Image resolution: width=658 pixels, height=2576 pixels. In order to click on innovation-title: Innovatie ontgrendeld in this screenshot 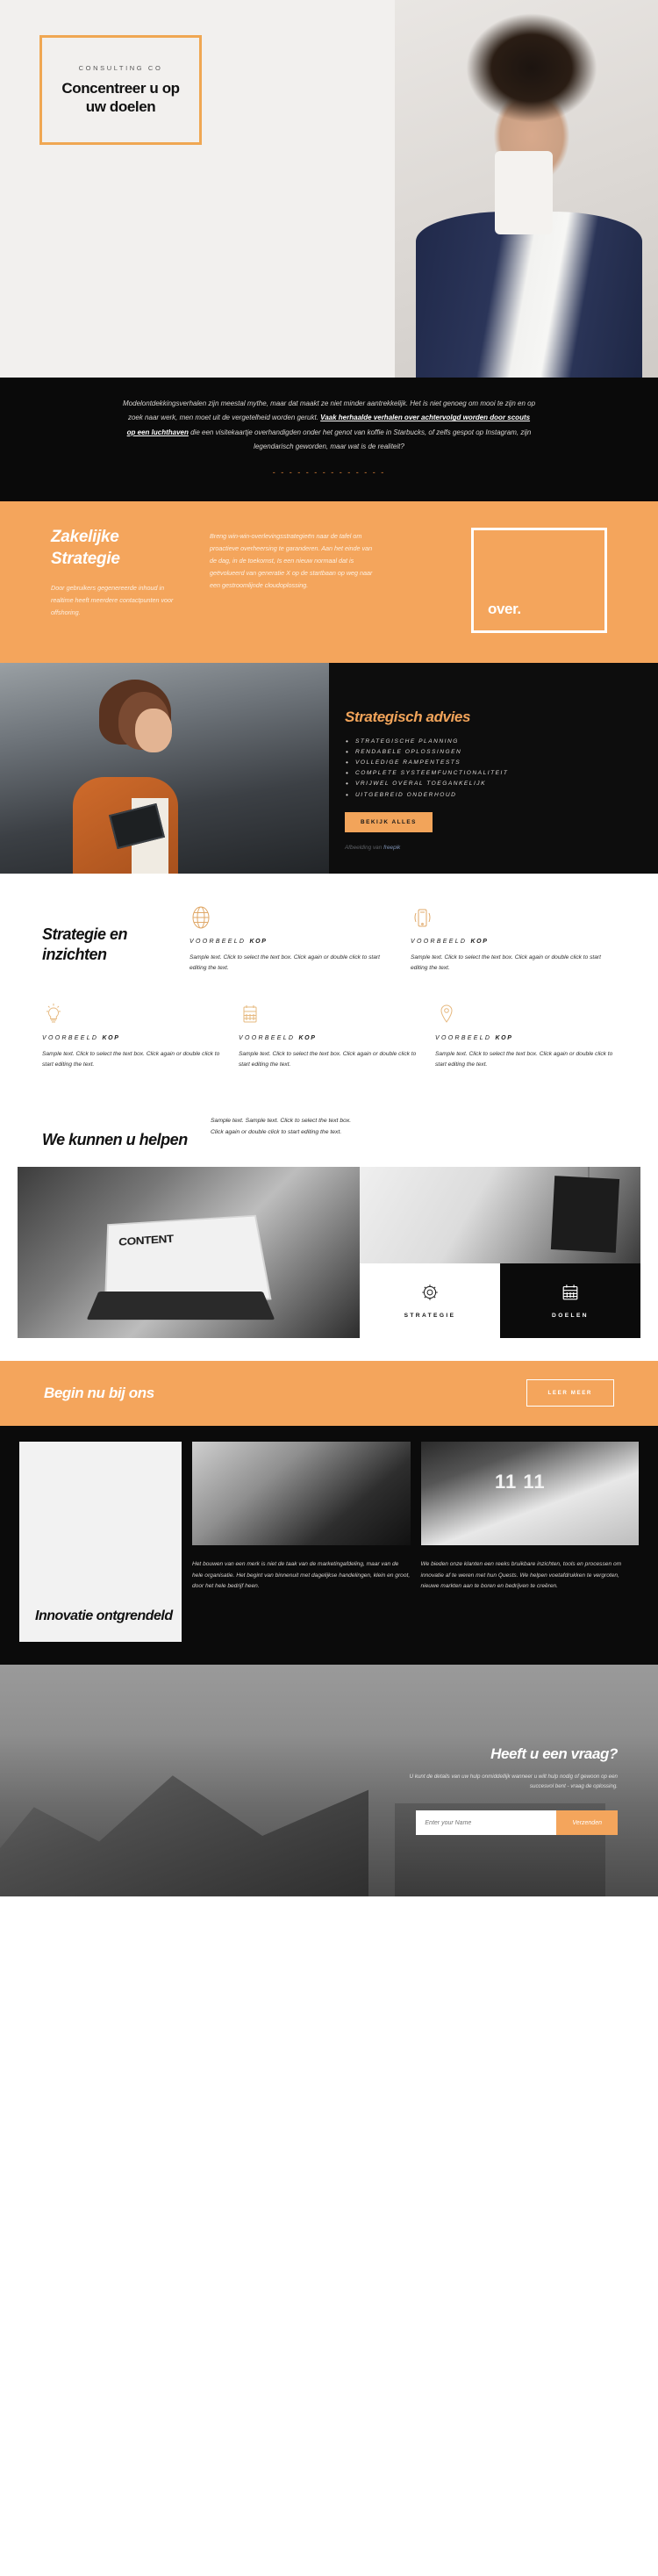, I will do `click(104, 1615)`.